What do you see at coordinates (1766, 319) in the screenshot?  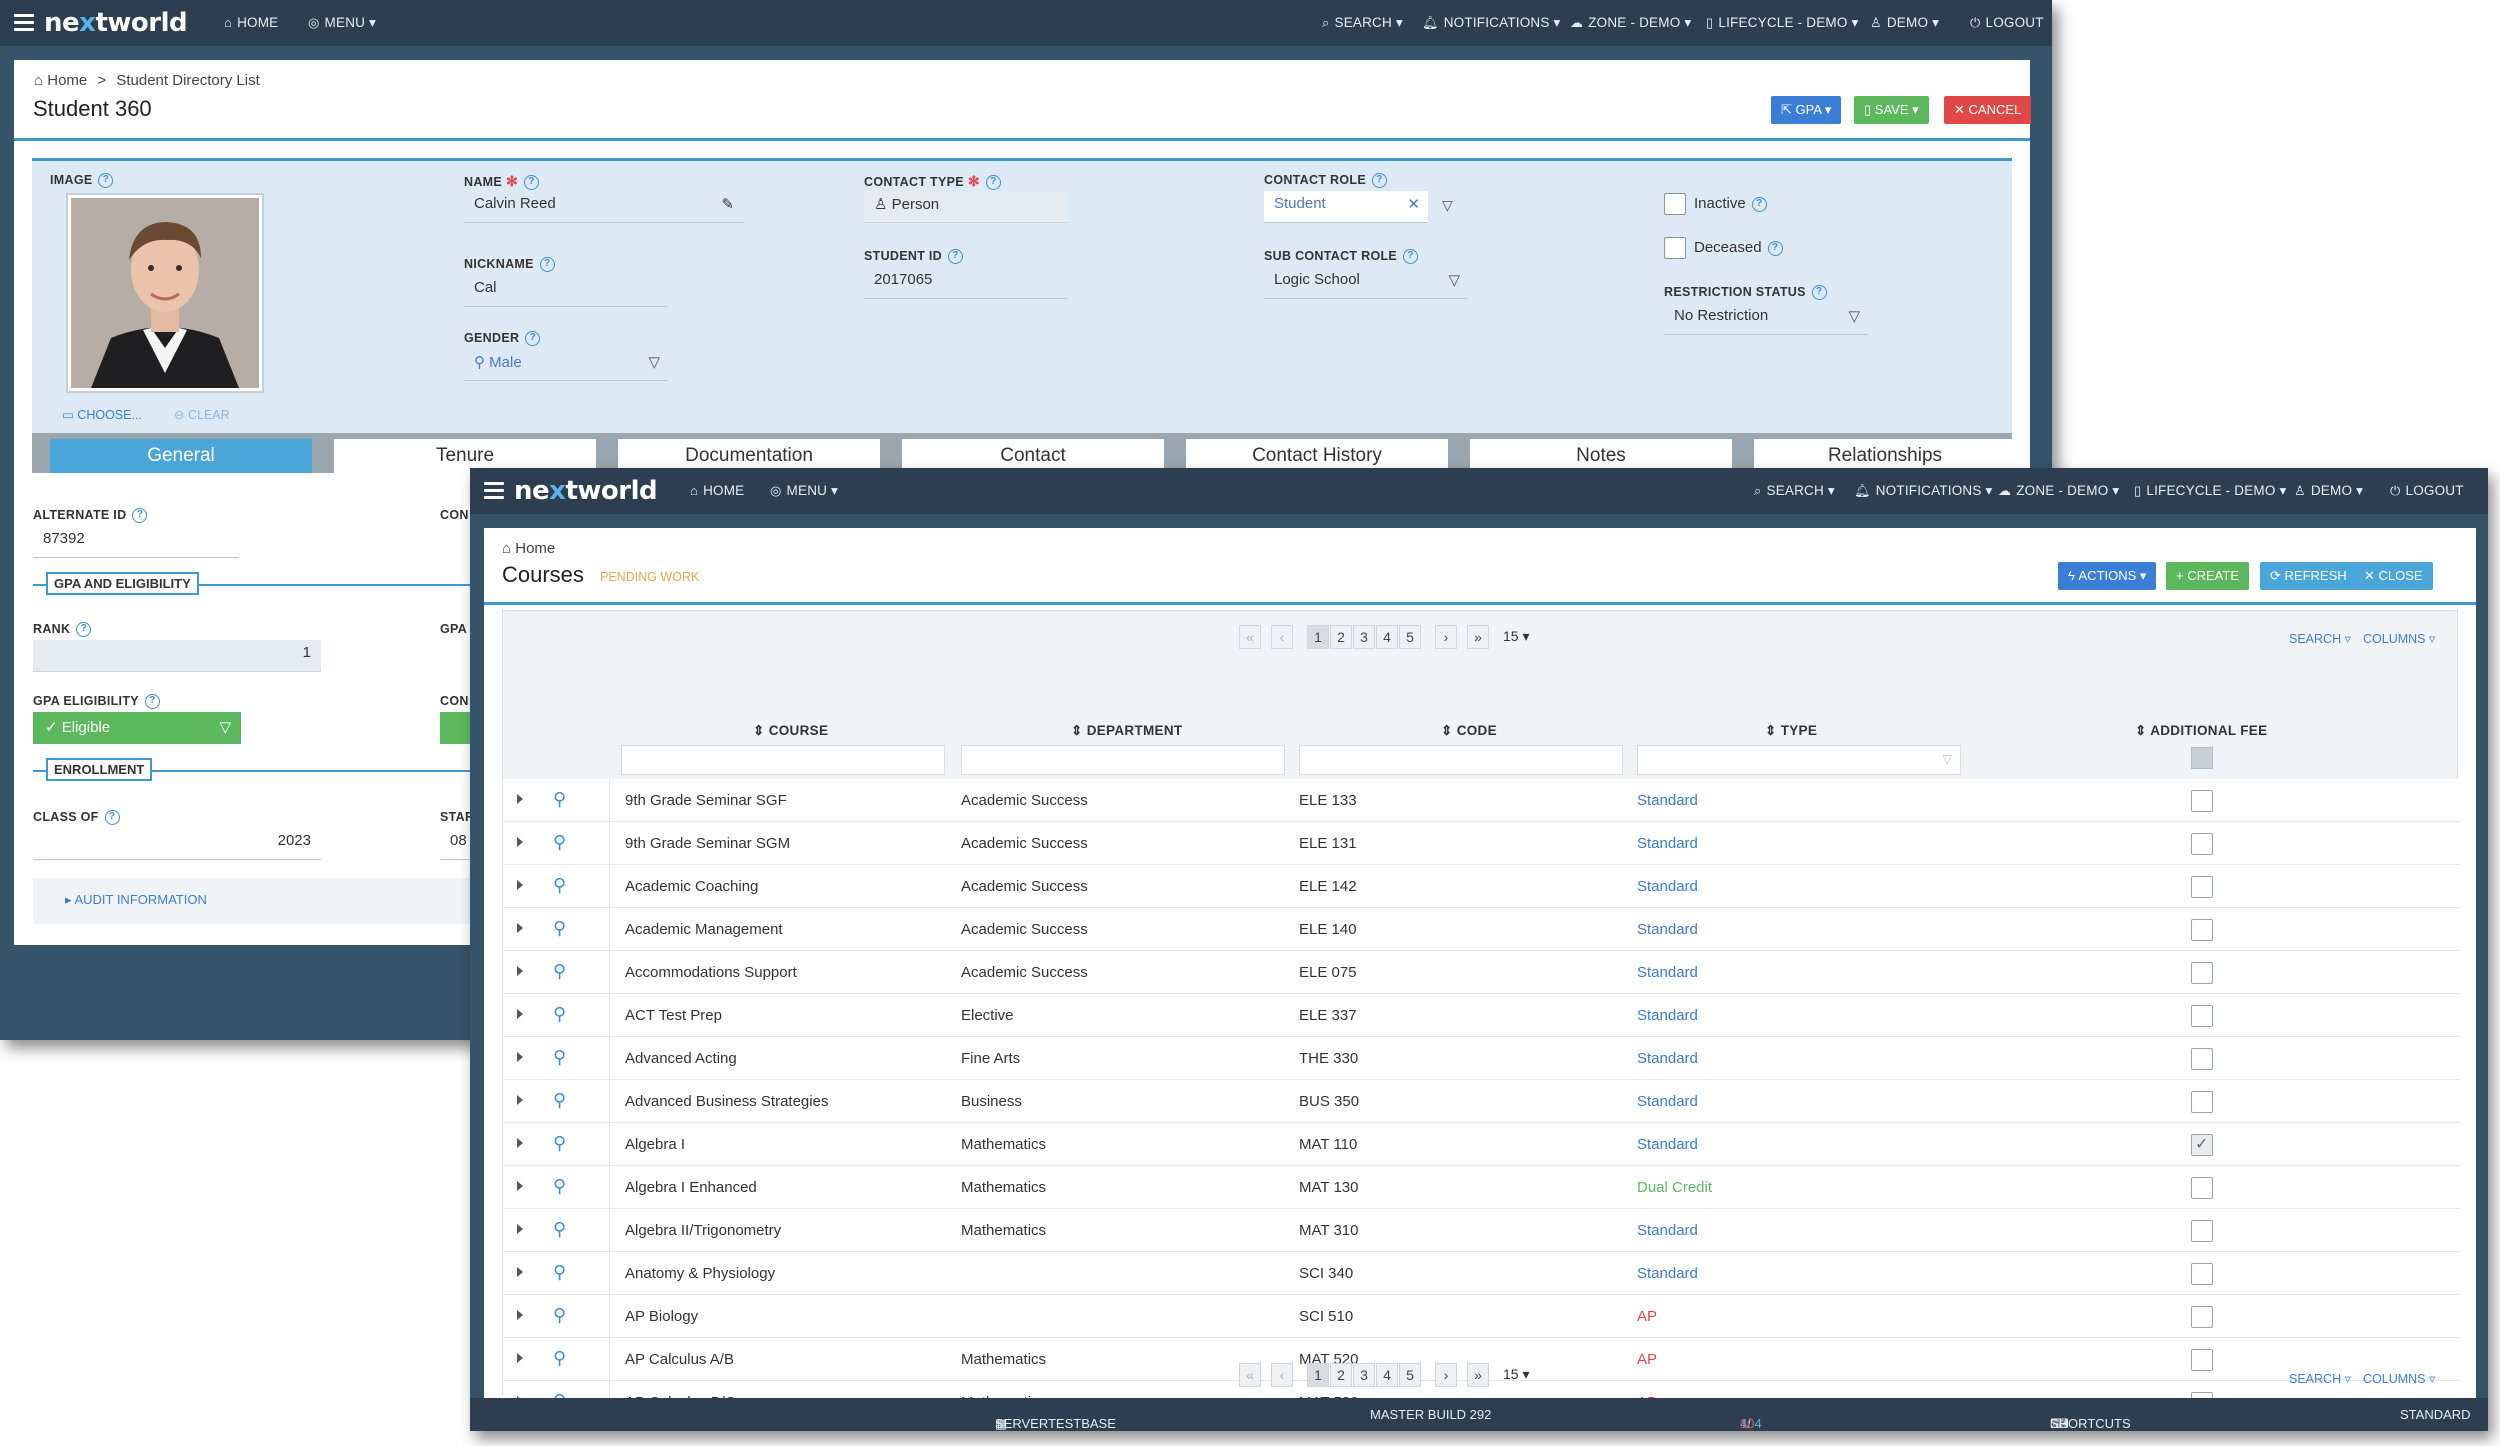 I see `restriction-status-select: No Restriction ▽` at bounding box center [1766, 319].